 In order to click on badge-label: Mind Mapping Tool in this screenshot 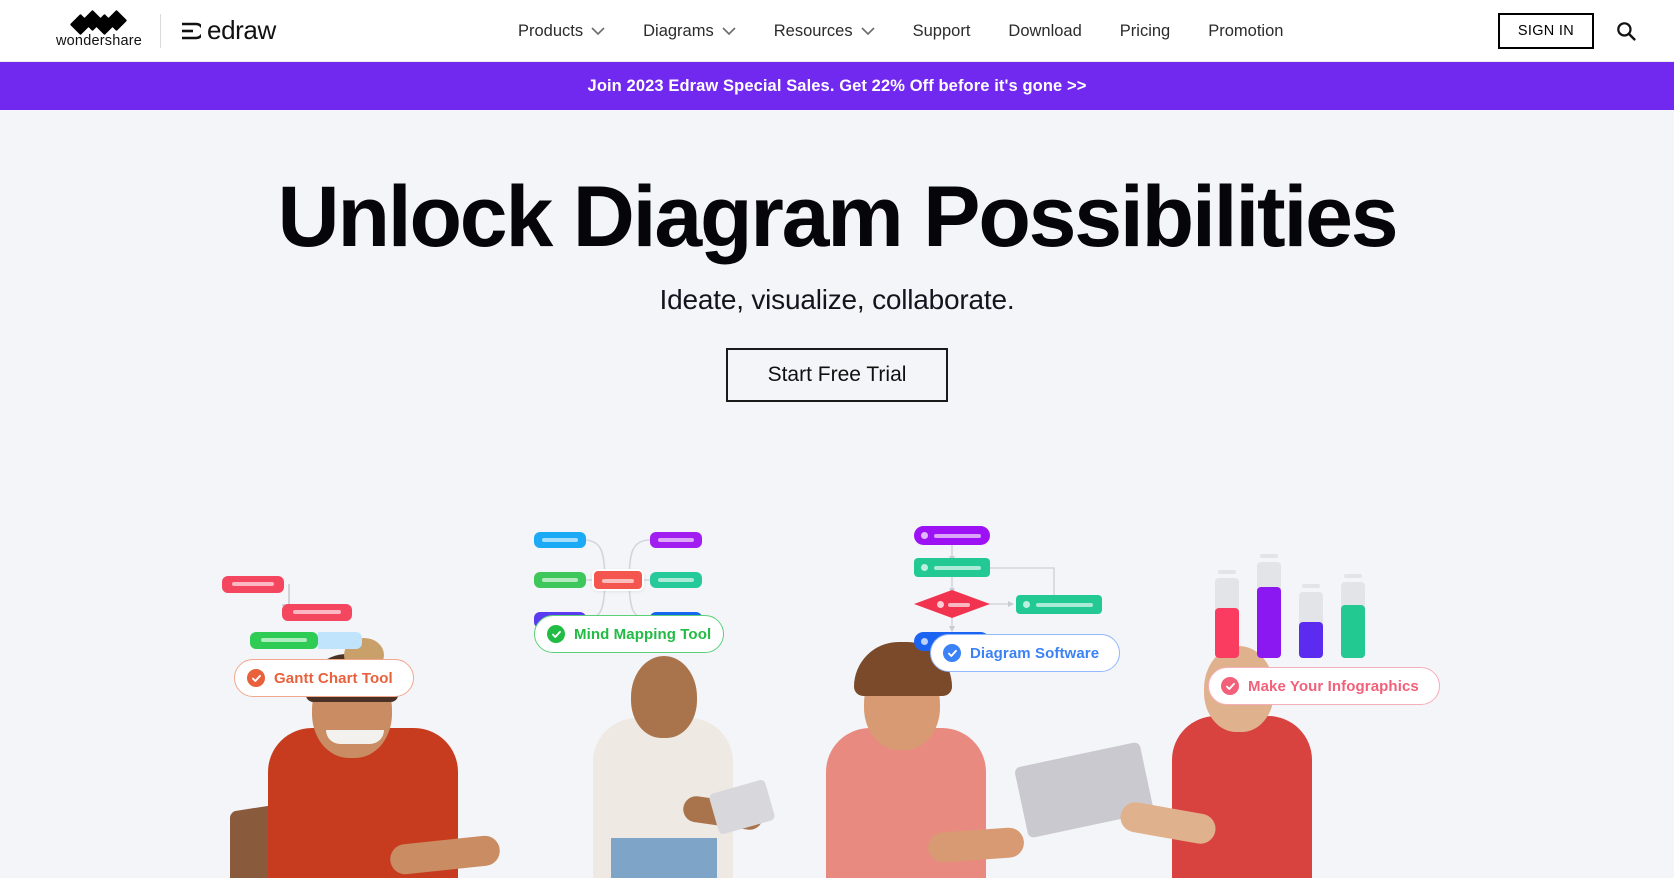, I will do `click(643, 634)`.